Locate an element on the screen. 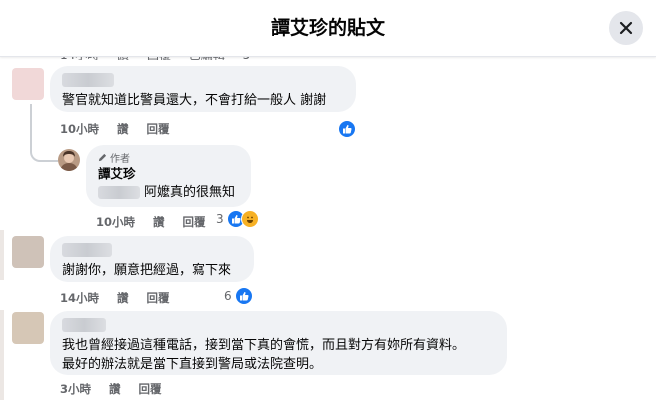  comment-meta: 3小時 讚 回覆 is located at coordinates (120, 389).